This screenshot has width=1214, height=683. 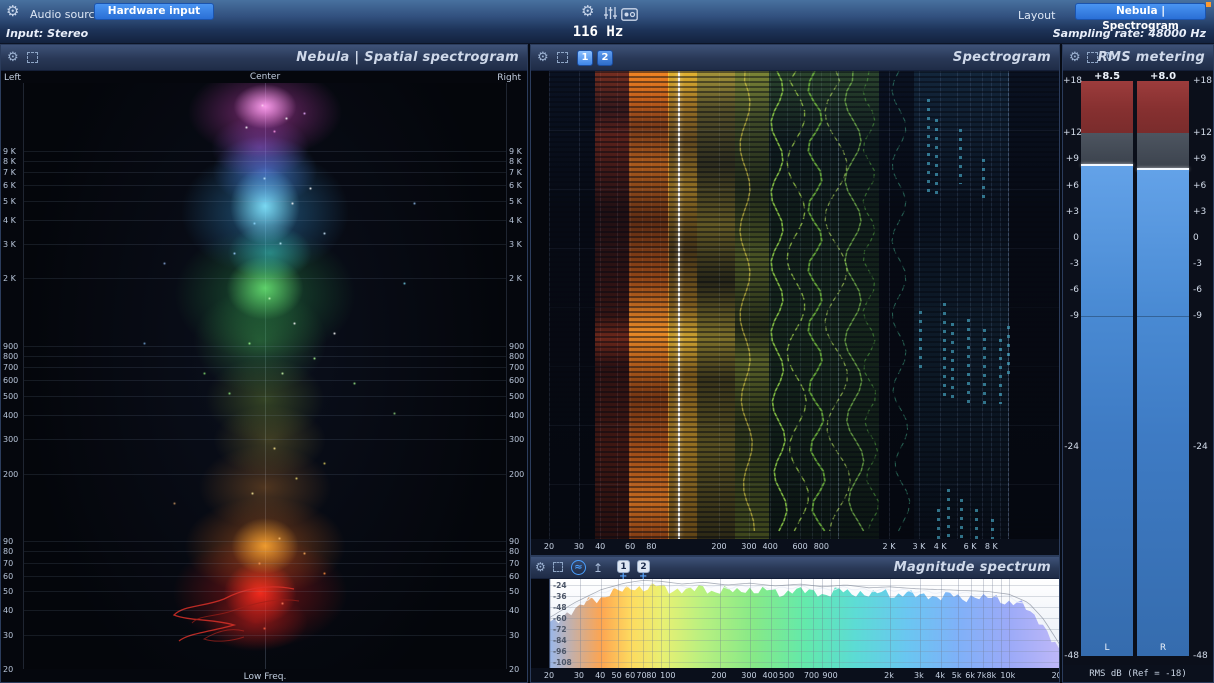 What do you see at coordinates (610, 14) in the screenshot?
I see `sliders-icon` at bounding box center [610, 14].